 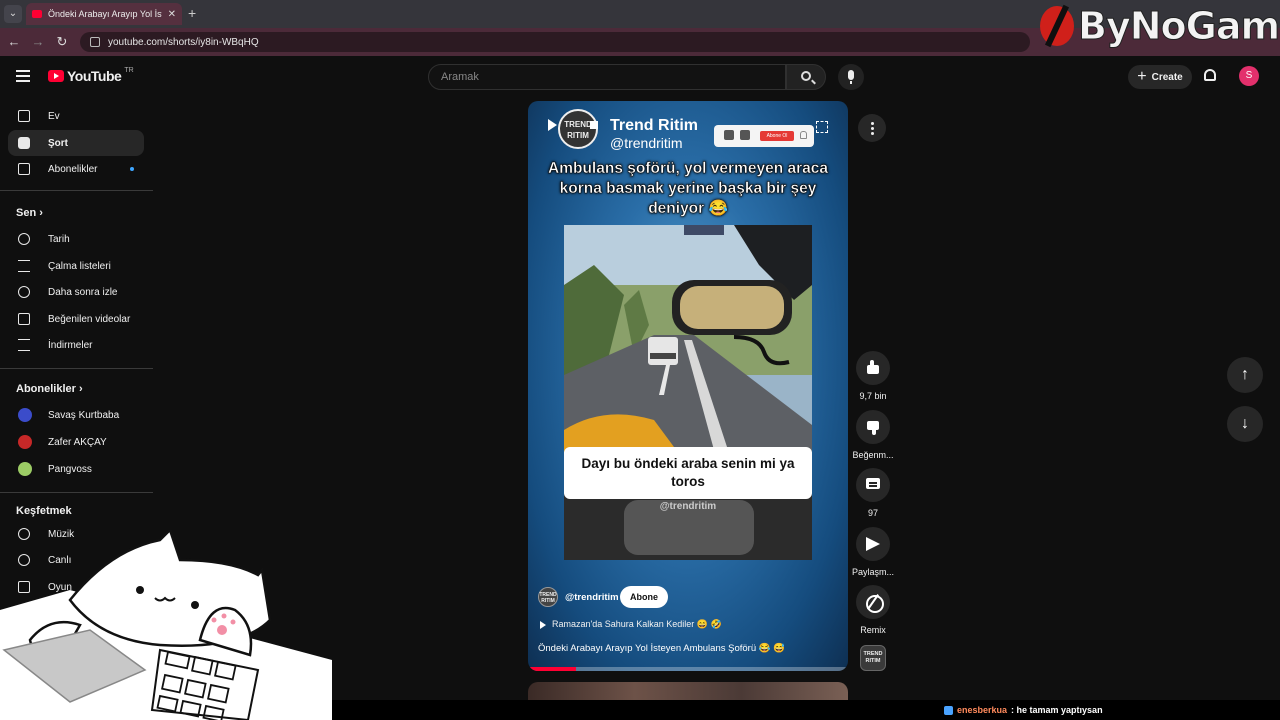 What do you see at coordinates (24, 266) in the screenshot?
I see `playlists-icon` at bounding box center [24, 266].